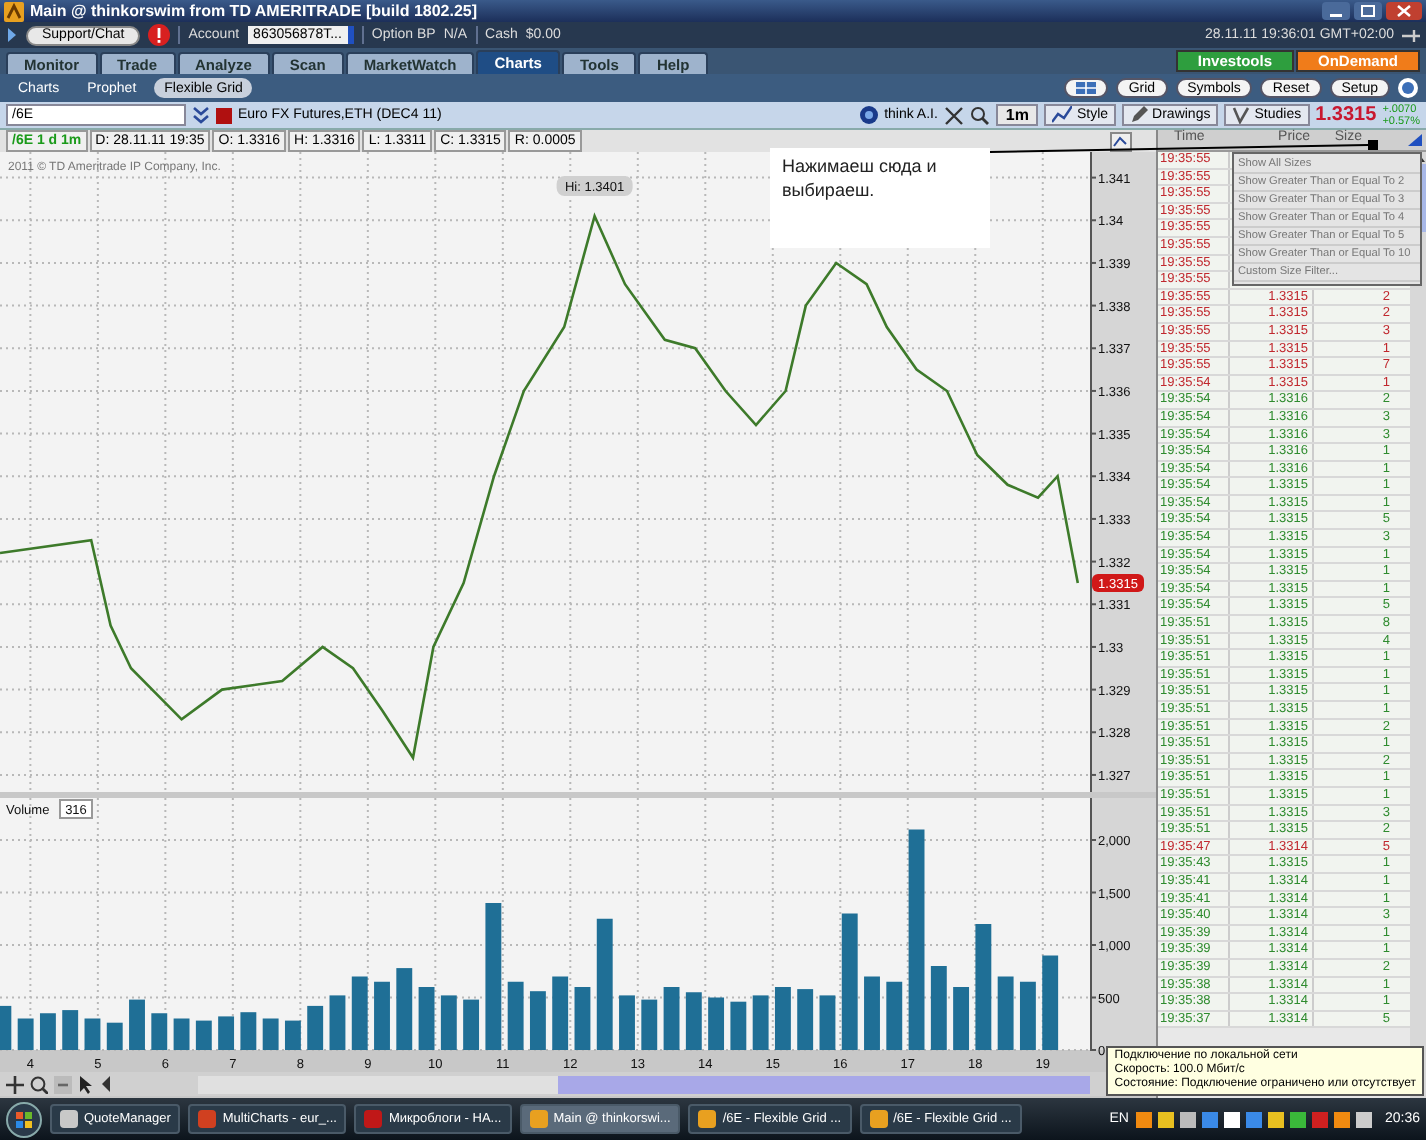 The width and height of the screenshot is (1426, 1140). I want to click on zoom-icon, so click(39, 1084).